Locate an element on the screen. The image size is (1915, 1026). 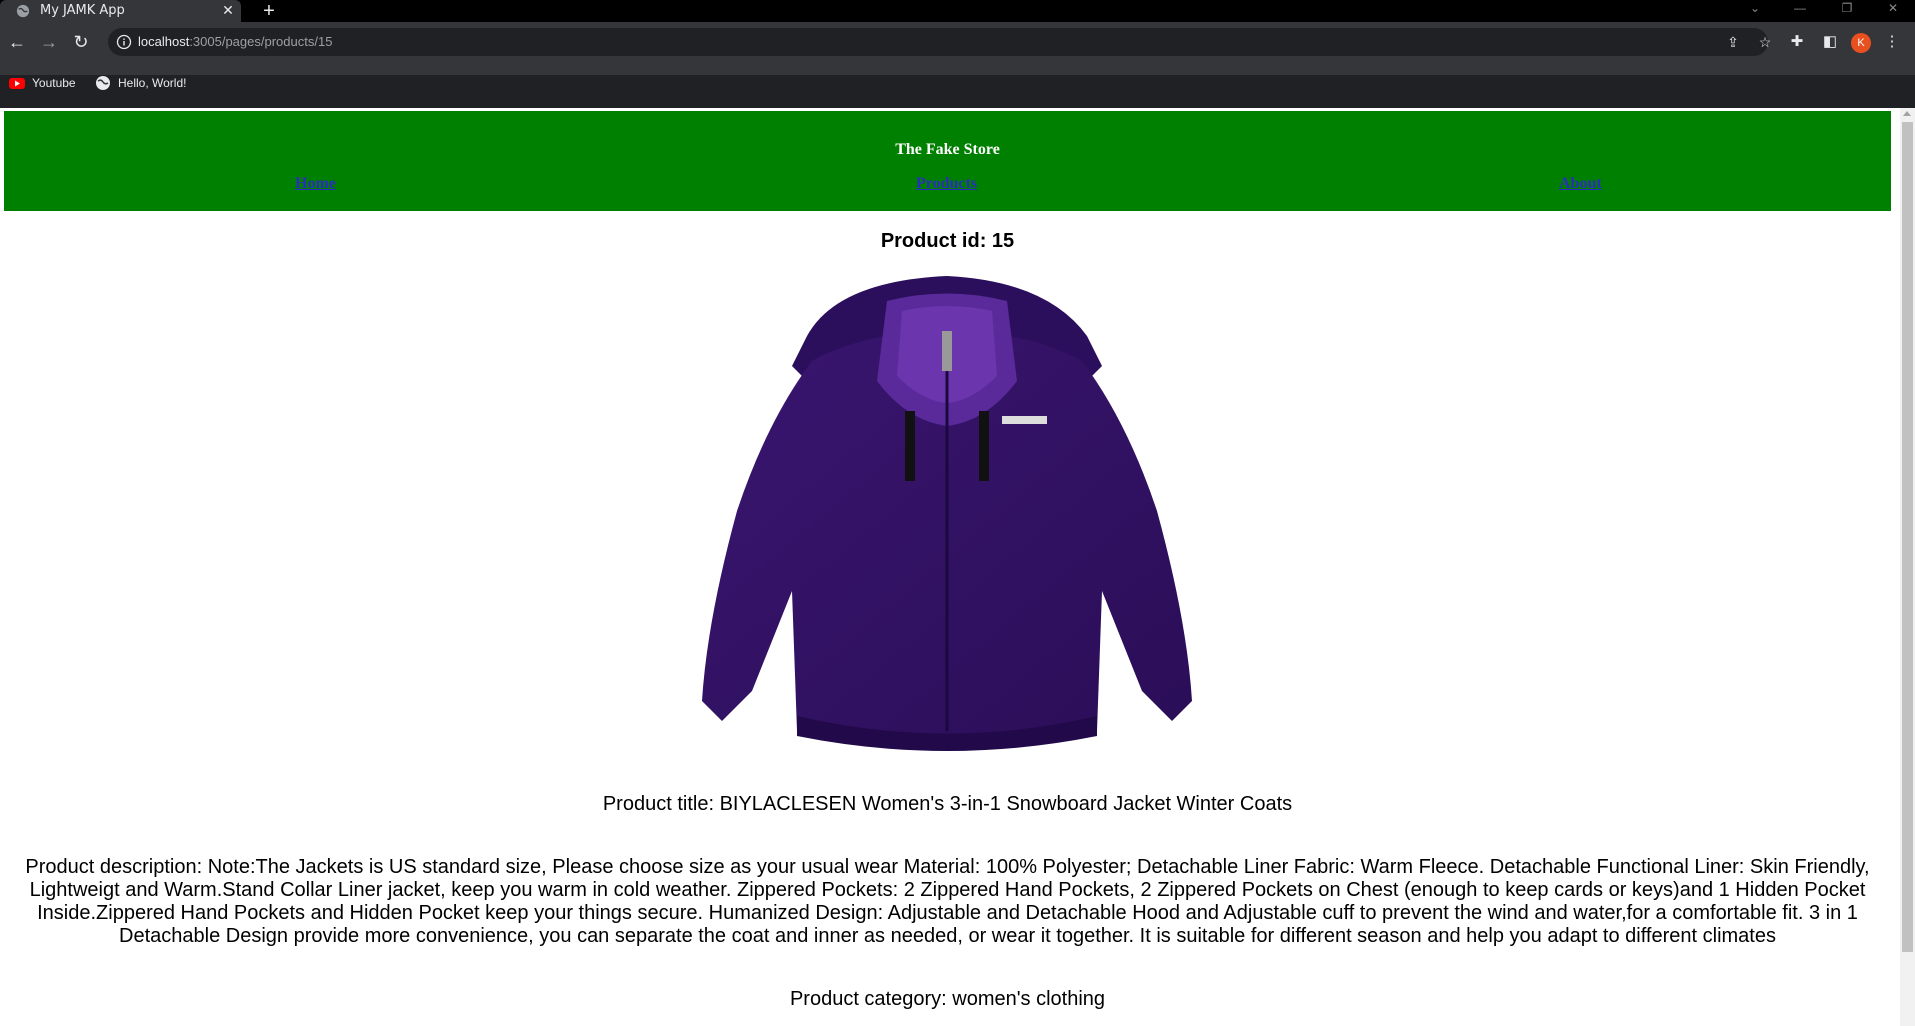
back-icon: ← is located at coordinates (17, 42).